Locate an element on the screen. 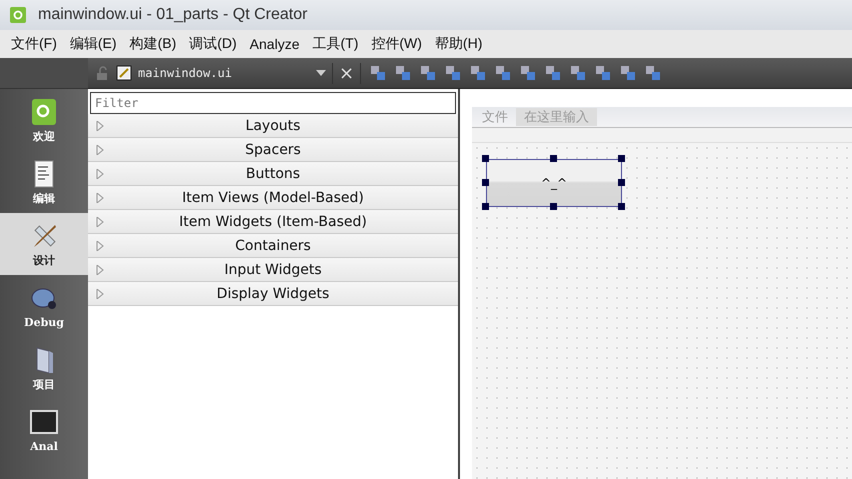 Image resolution: width=852 pixels, height=479 pixels. close-button: × is located at coordinates (347, 73).